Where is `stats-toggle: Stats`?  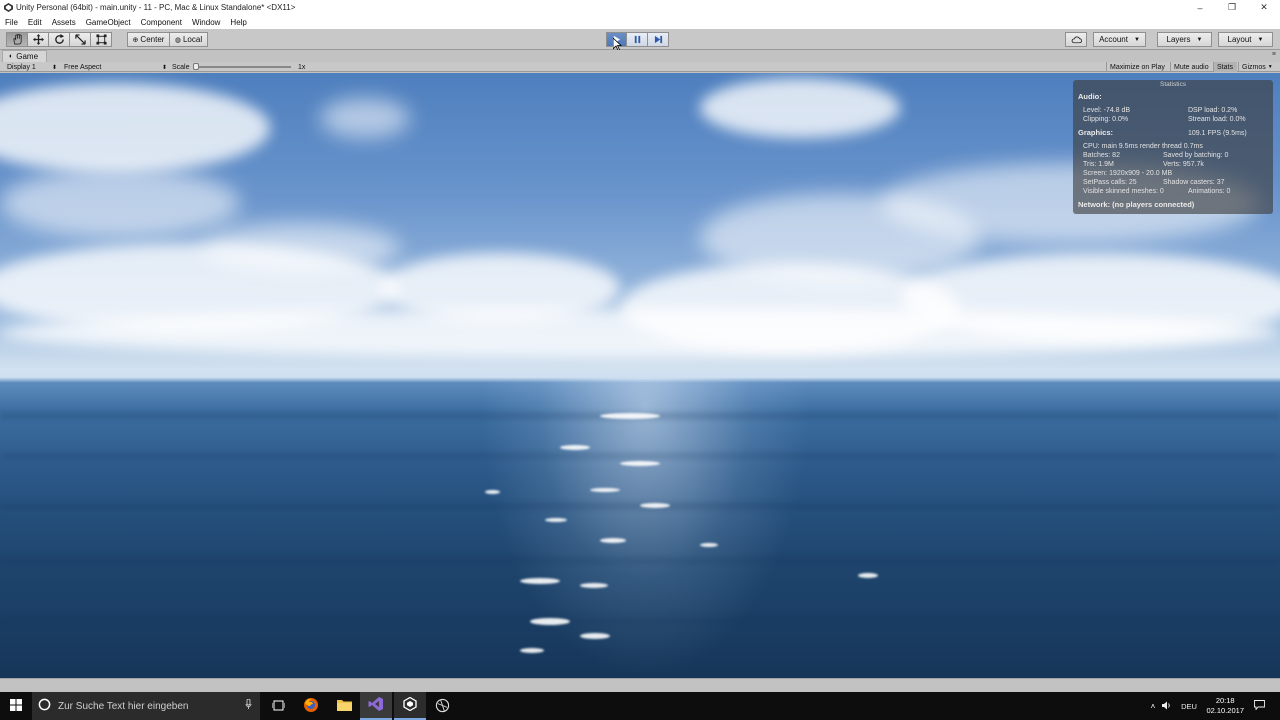
stats-toggle: Stats is located at coordinates (1225, 67).